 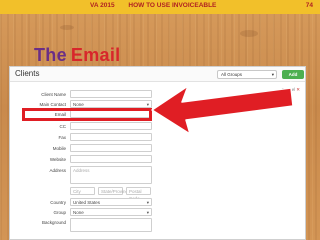 I want to click on slide-header-left: VA 2015, so click(x=102, y=5).